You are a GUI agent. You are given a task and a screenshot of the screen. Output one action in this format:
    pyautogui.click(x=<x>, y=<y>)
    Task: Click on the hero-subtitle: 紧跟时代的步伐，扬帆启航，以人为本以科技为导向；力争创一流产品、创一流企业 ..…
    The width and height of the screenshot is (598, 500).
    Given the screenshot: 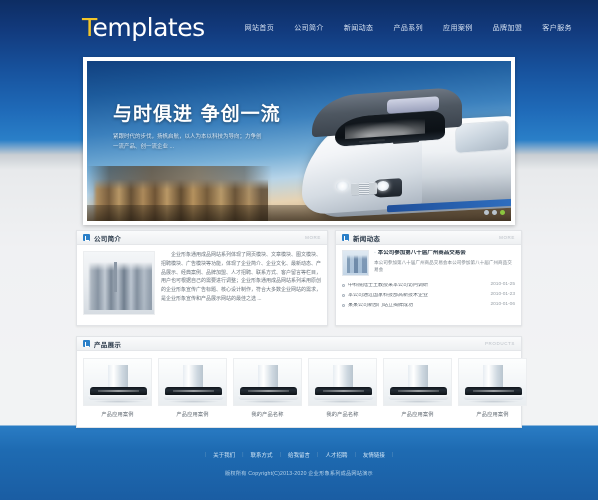 What is the action you would take?
    pyautogui.click(x=187, y=142)
    